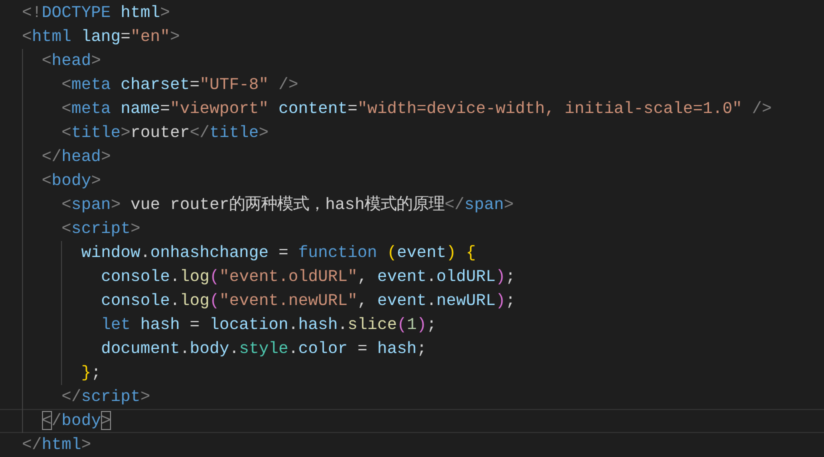 The height and width of the screenshot is (457, 824). What do you see at coordinates (71, 60) in the screenshot?
I see `code-line: <head>` at bounding box center [71, 60].